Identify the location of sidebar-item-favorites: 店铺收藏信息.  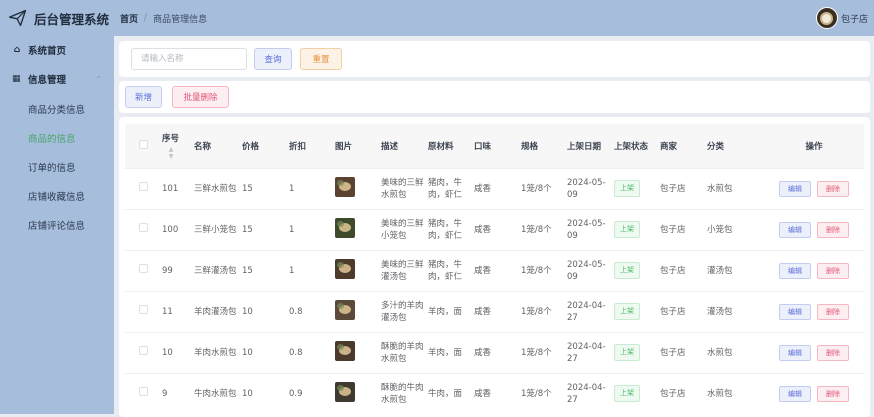
(57, 195).